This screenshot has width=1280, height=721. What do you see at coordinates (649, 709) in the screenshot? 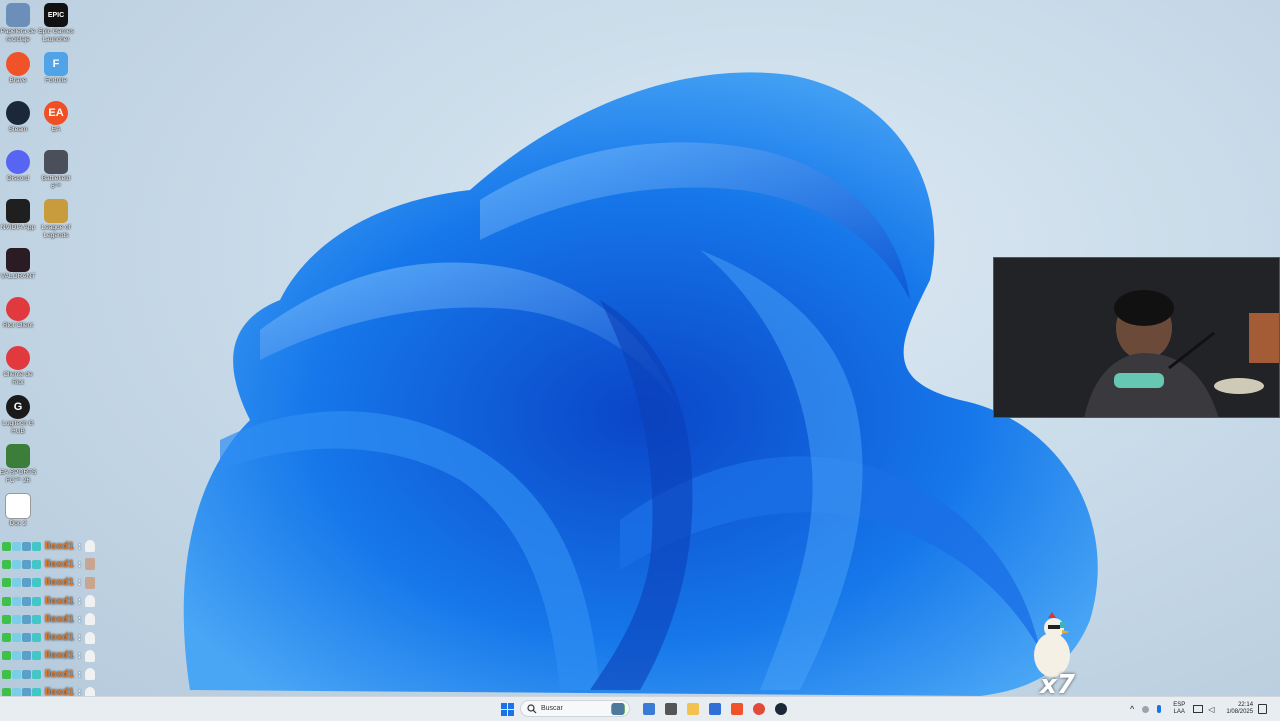
I see `copilot-icon` at bounding box center [649, 709].